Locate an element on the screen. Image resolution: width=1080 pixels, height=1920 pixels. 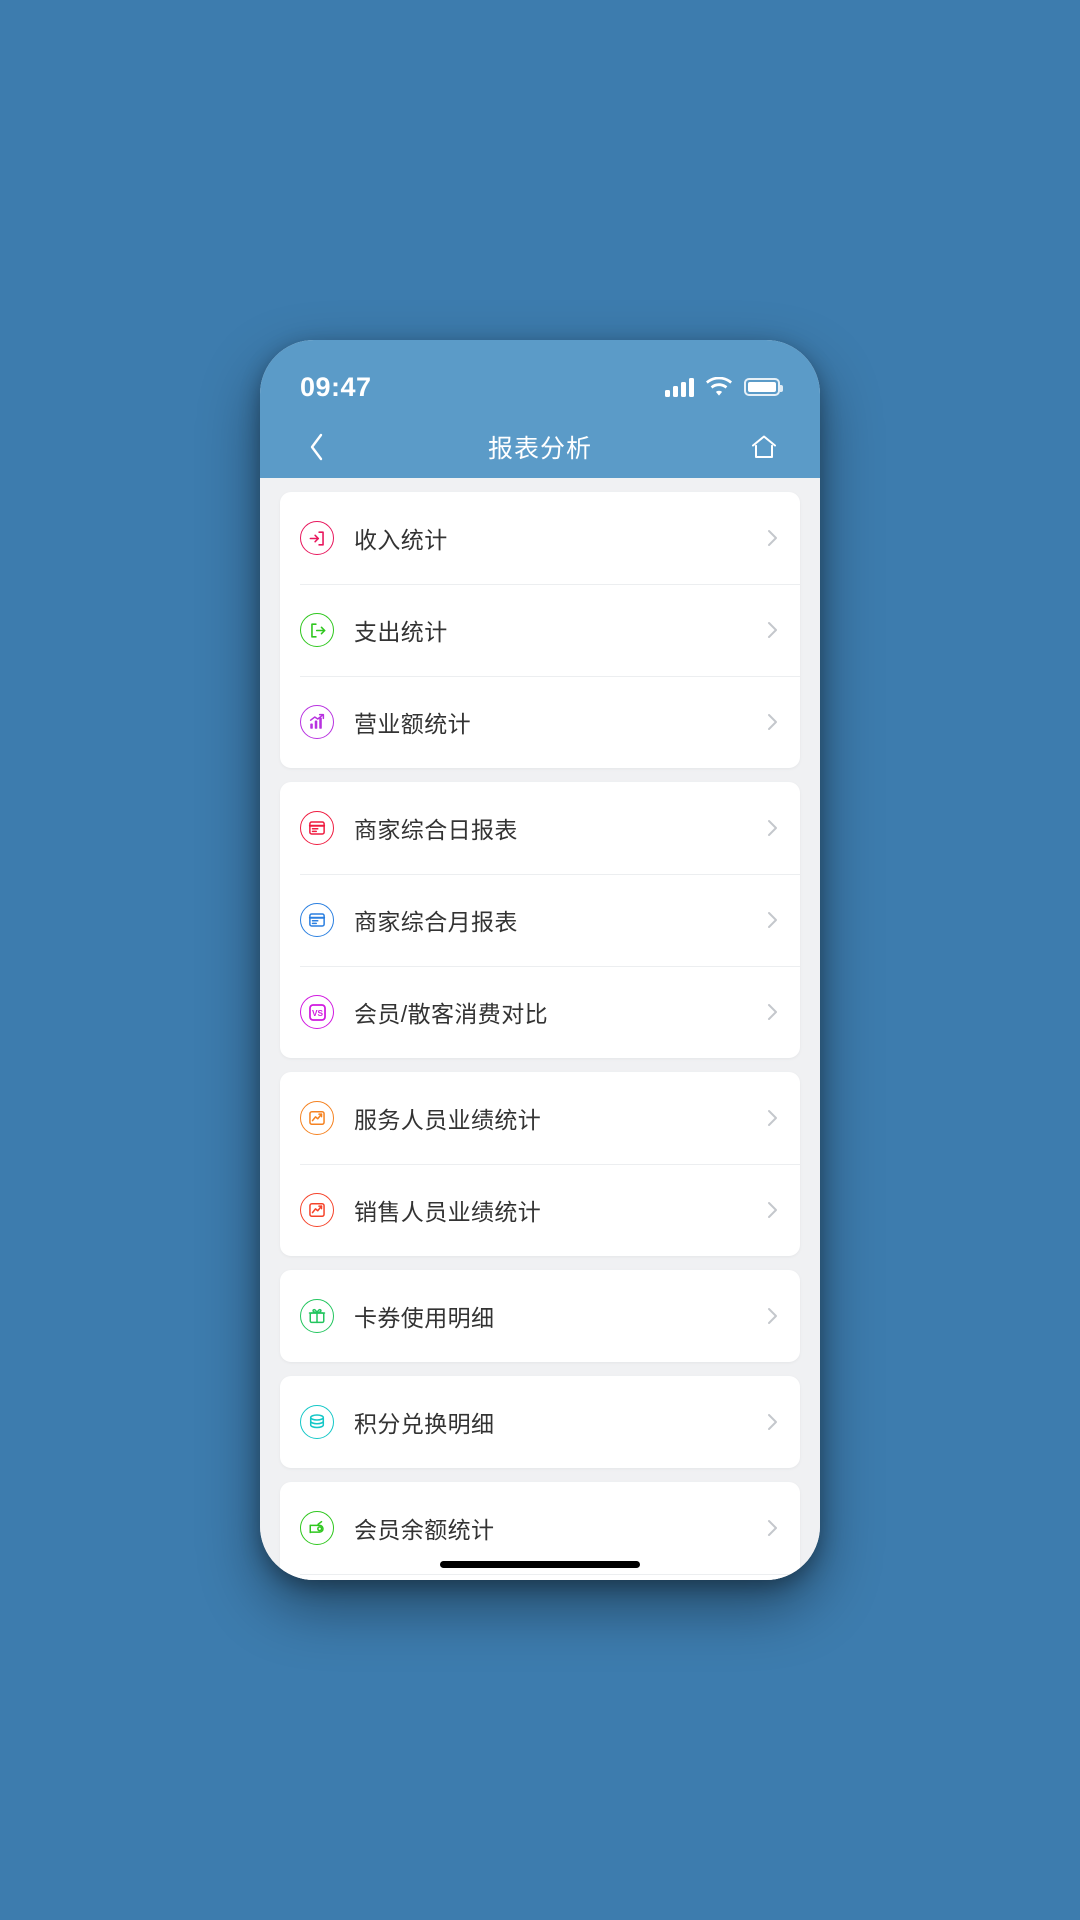
monthly-report-icon is located at coordinates (317, 920).